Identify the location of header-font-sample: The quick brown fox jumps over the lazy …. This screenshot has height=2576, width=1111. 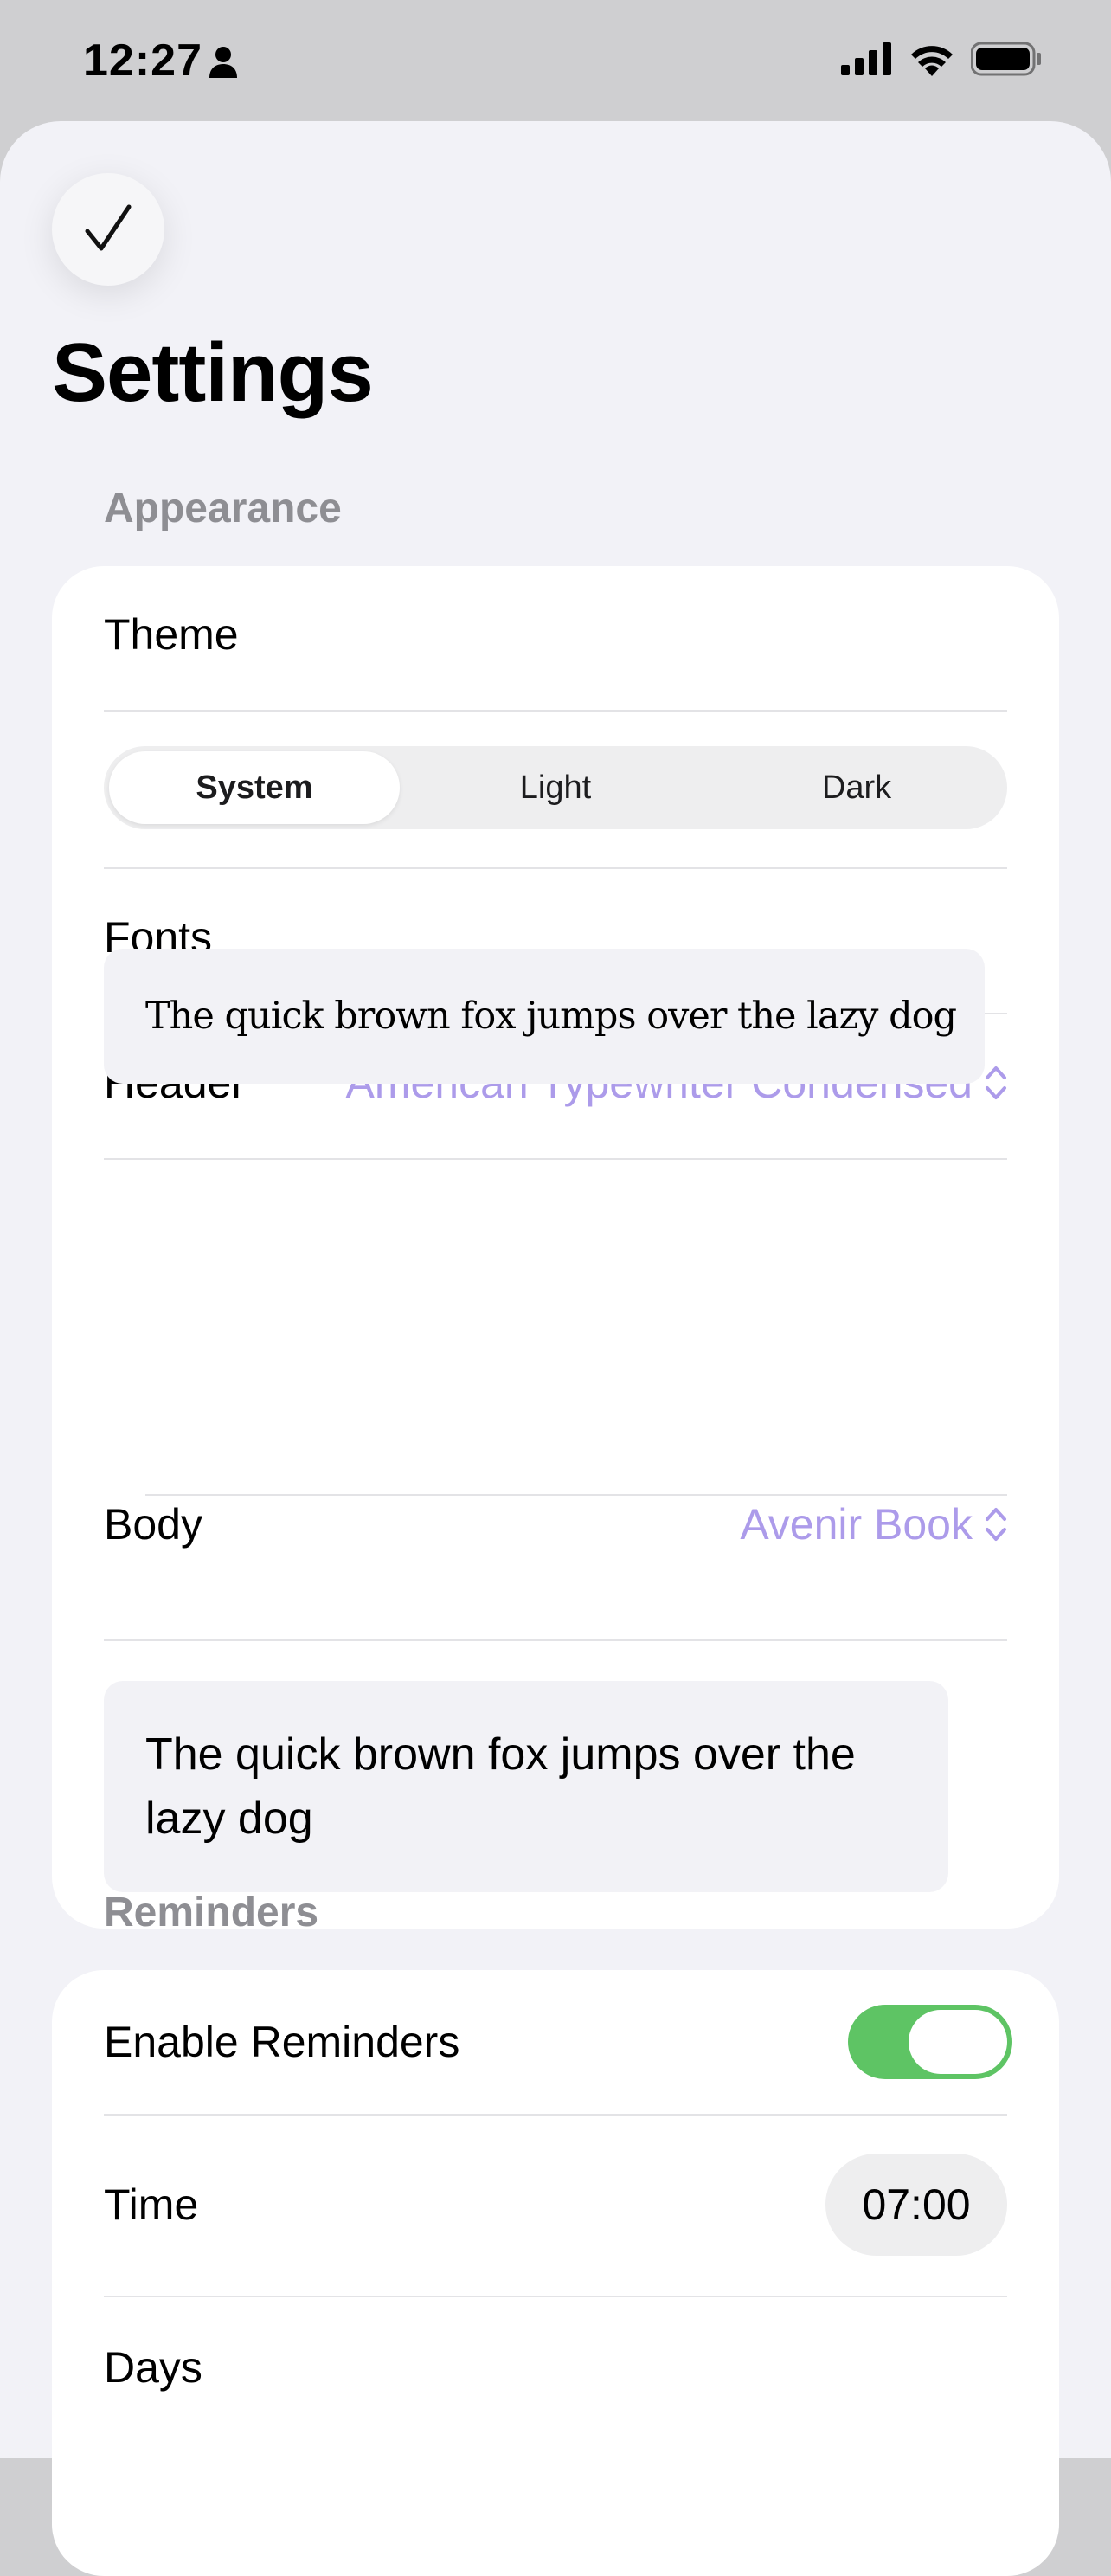
(544, 1016).